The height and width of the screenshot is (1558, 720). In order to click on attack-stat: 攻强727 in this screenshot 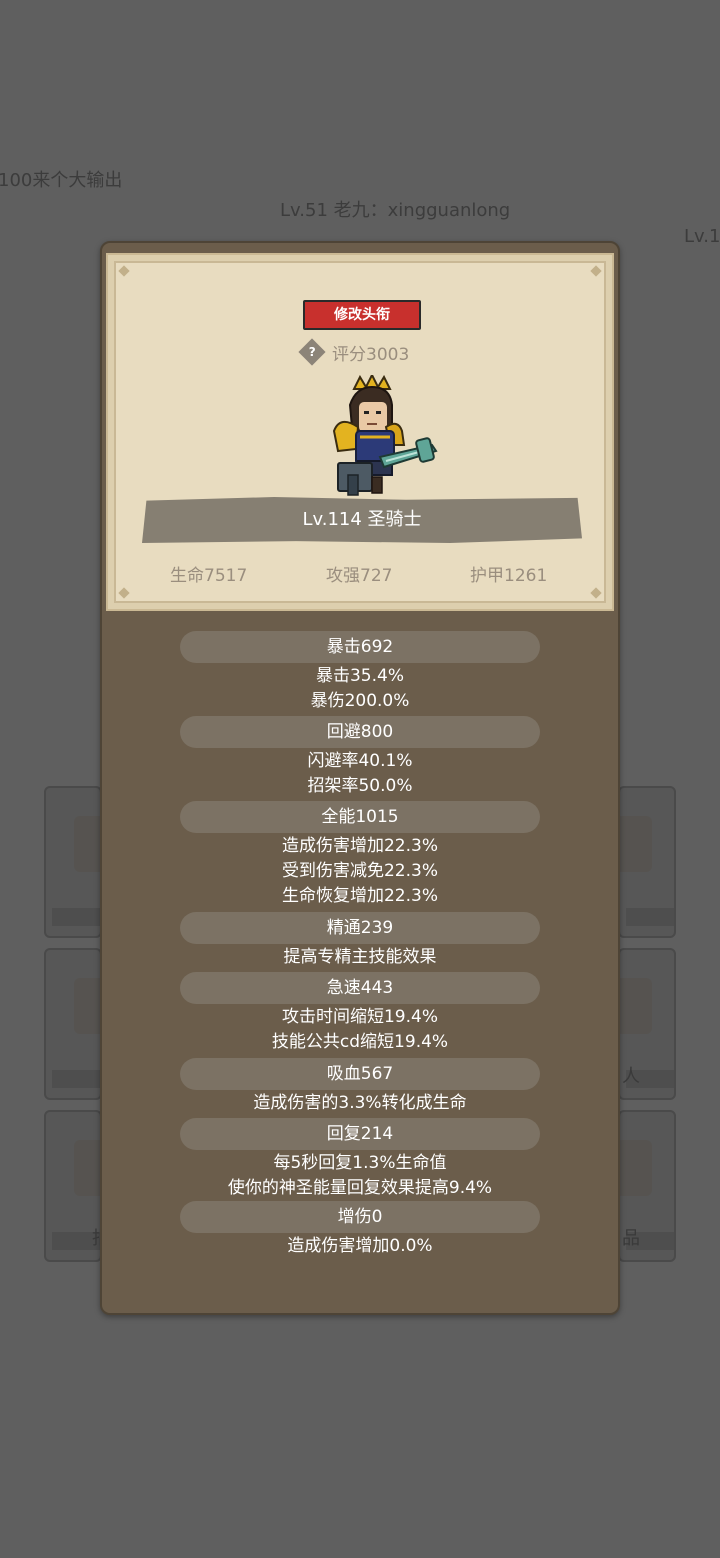, I will do `click(359, 576)`.